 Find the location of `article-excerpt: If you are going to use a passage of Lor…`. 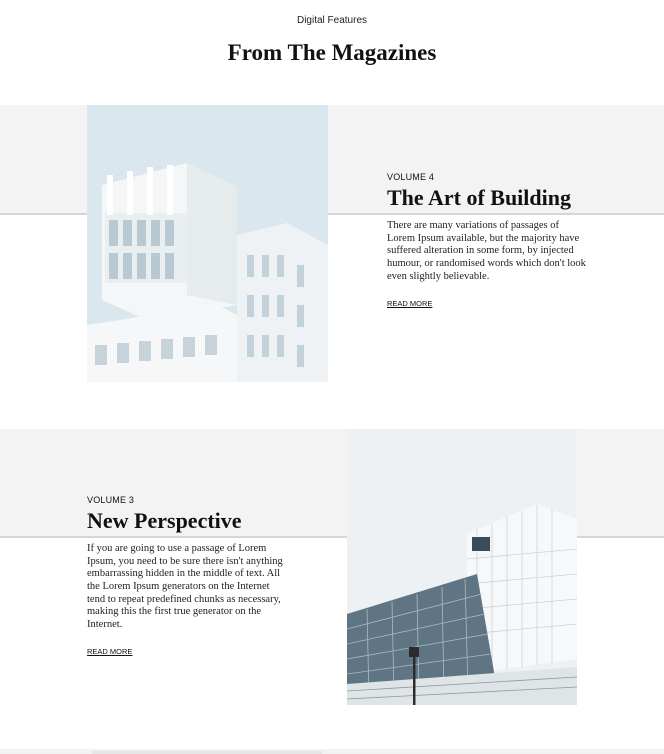

article-excerpt: If you are going to use a passage of Lor… is located at coordinates (185, 586).